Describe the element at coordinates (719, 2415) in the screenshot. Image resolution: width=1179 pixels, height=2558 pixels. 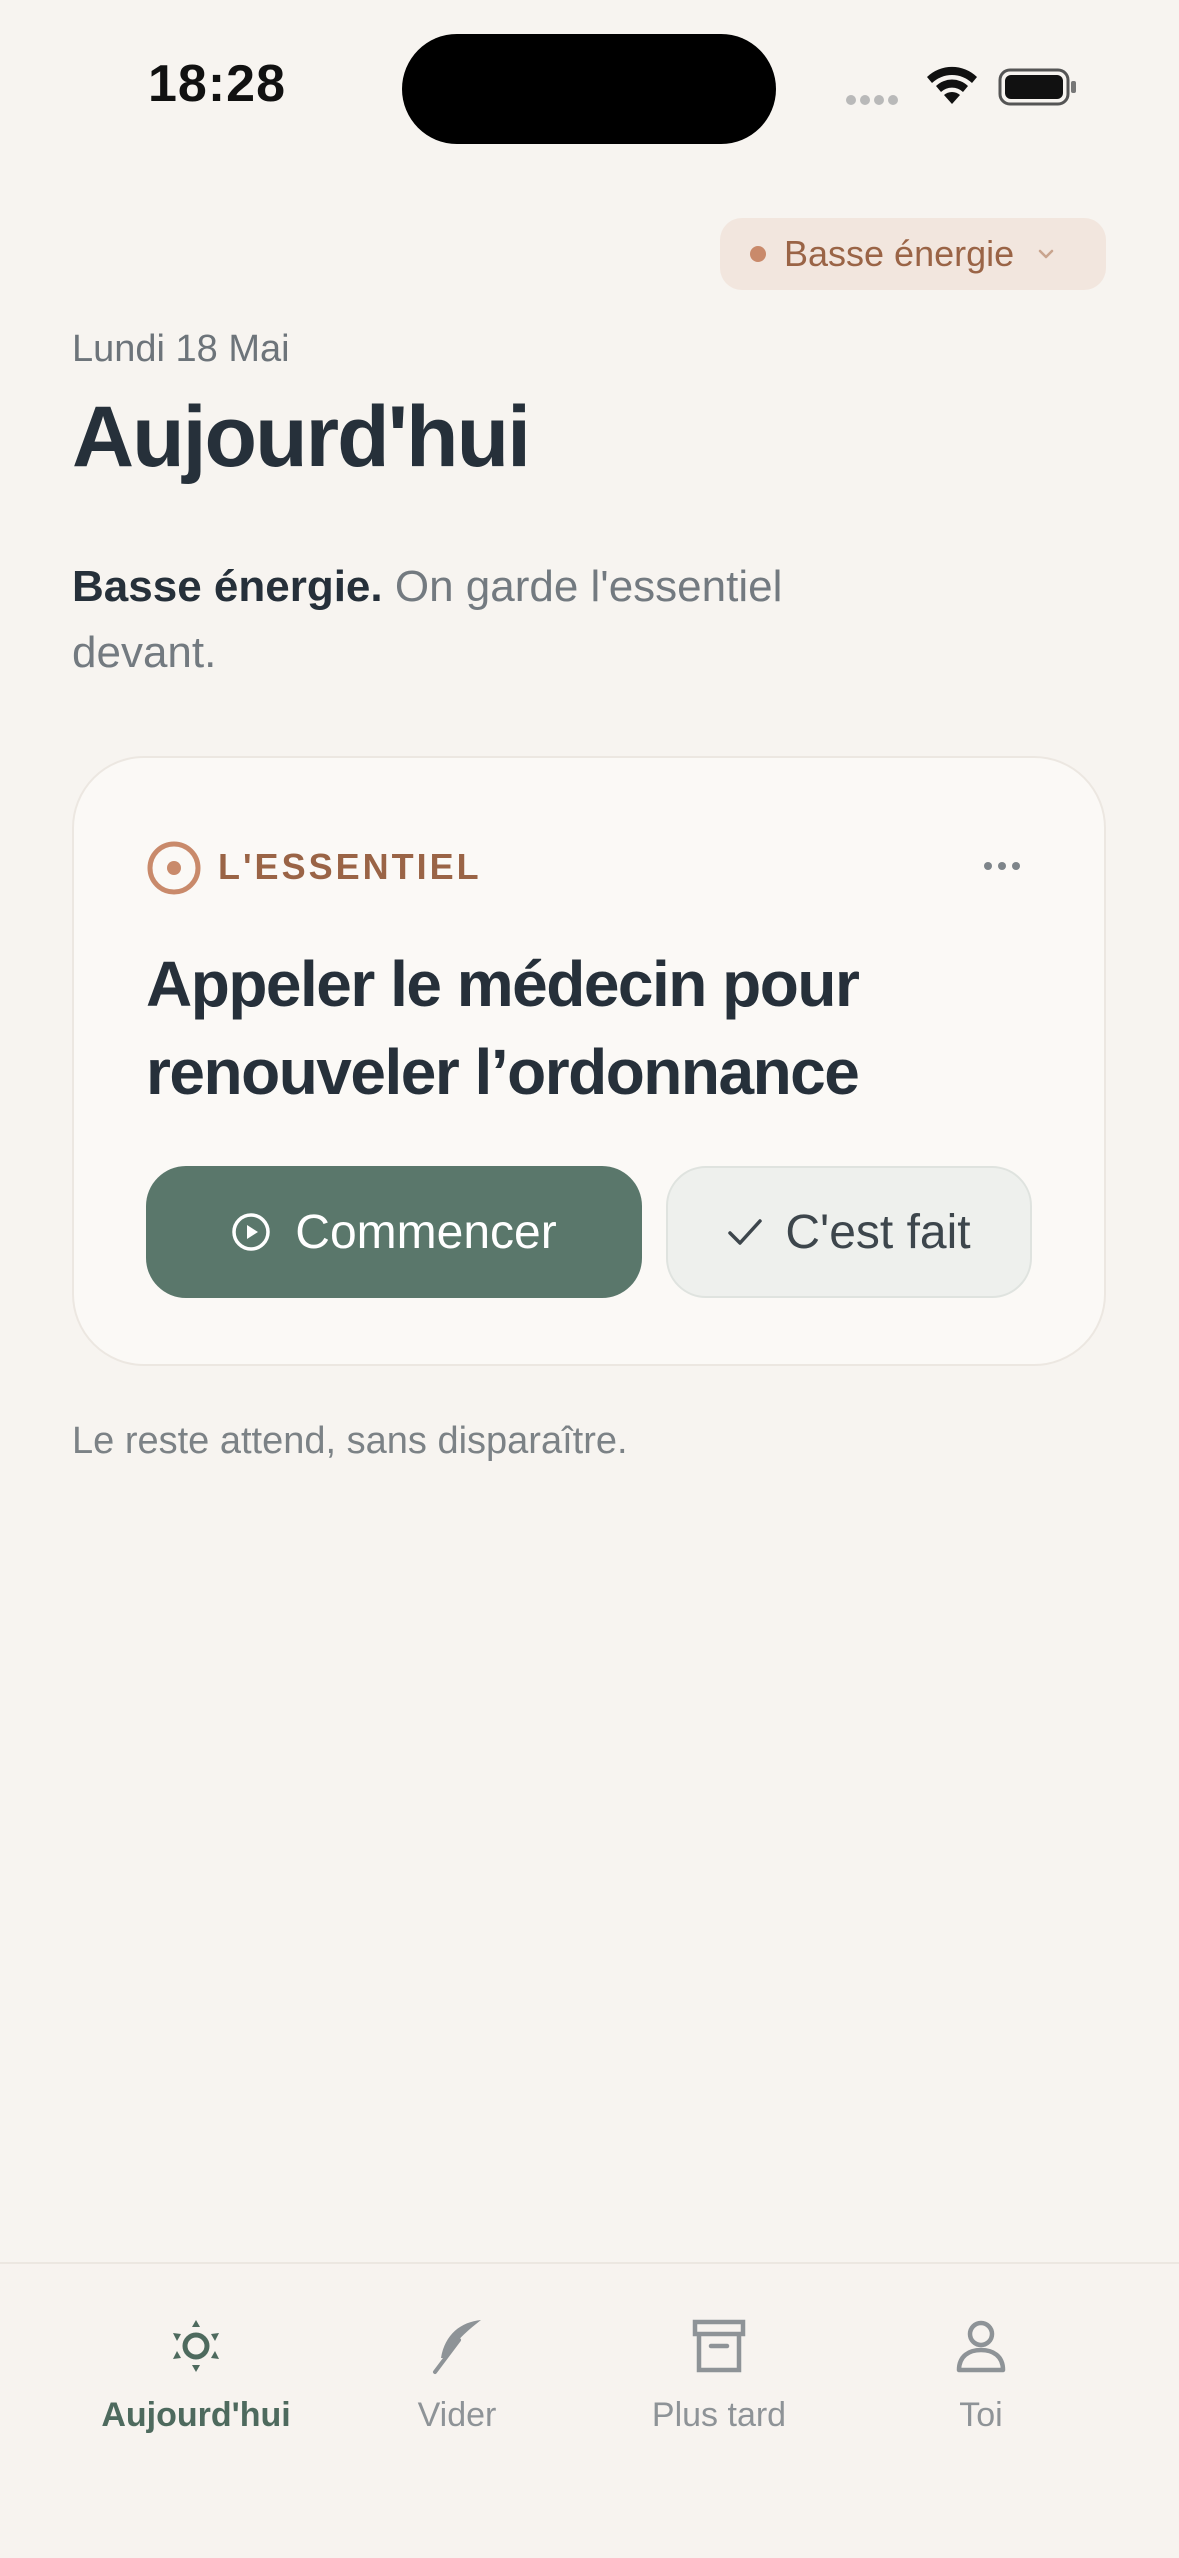
I see `tab-later-label: Plus tard` at that location.